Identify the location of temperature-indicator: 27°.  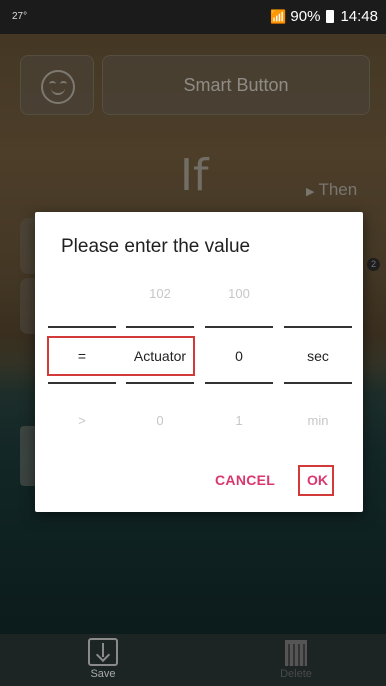
(20, 16).